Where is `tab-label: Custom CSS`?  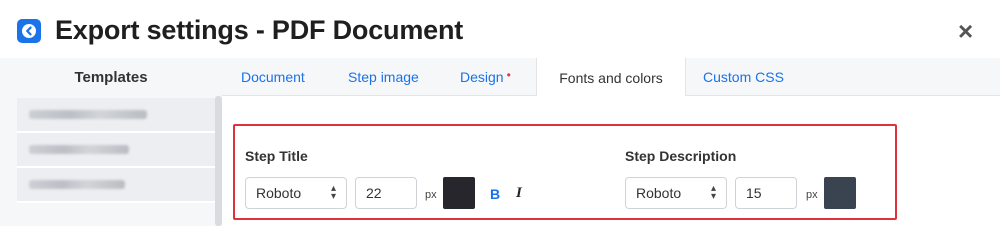 tab-label: Custom CSS is located at coordinates (743, 77).